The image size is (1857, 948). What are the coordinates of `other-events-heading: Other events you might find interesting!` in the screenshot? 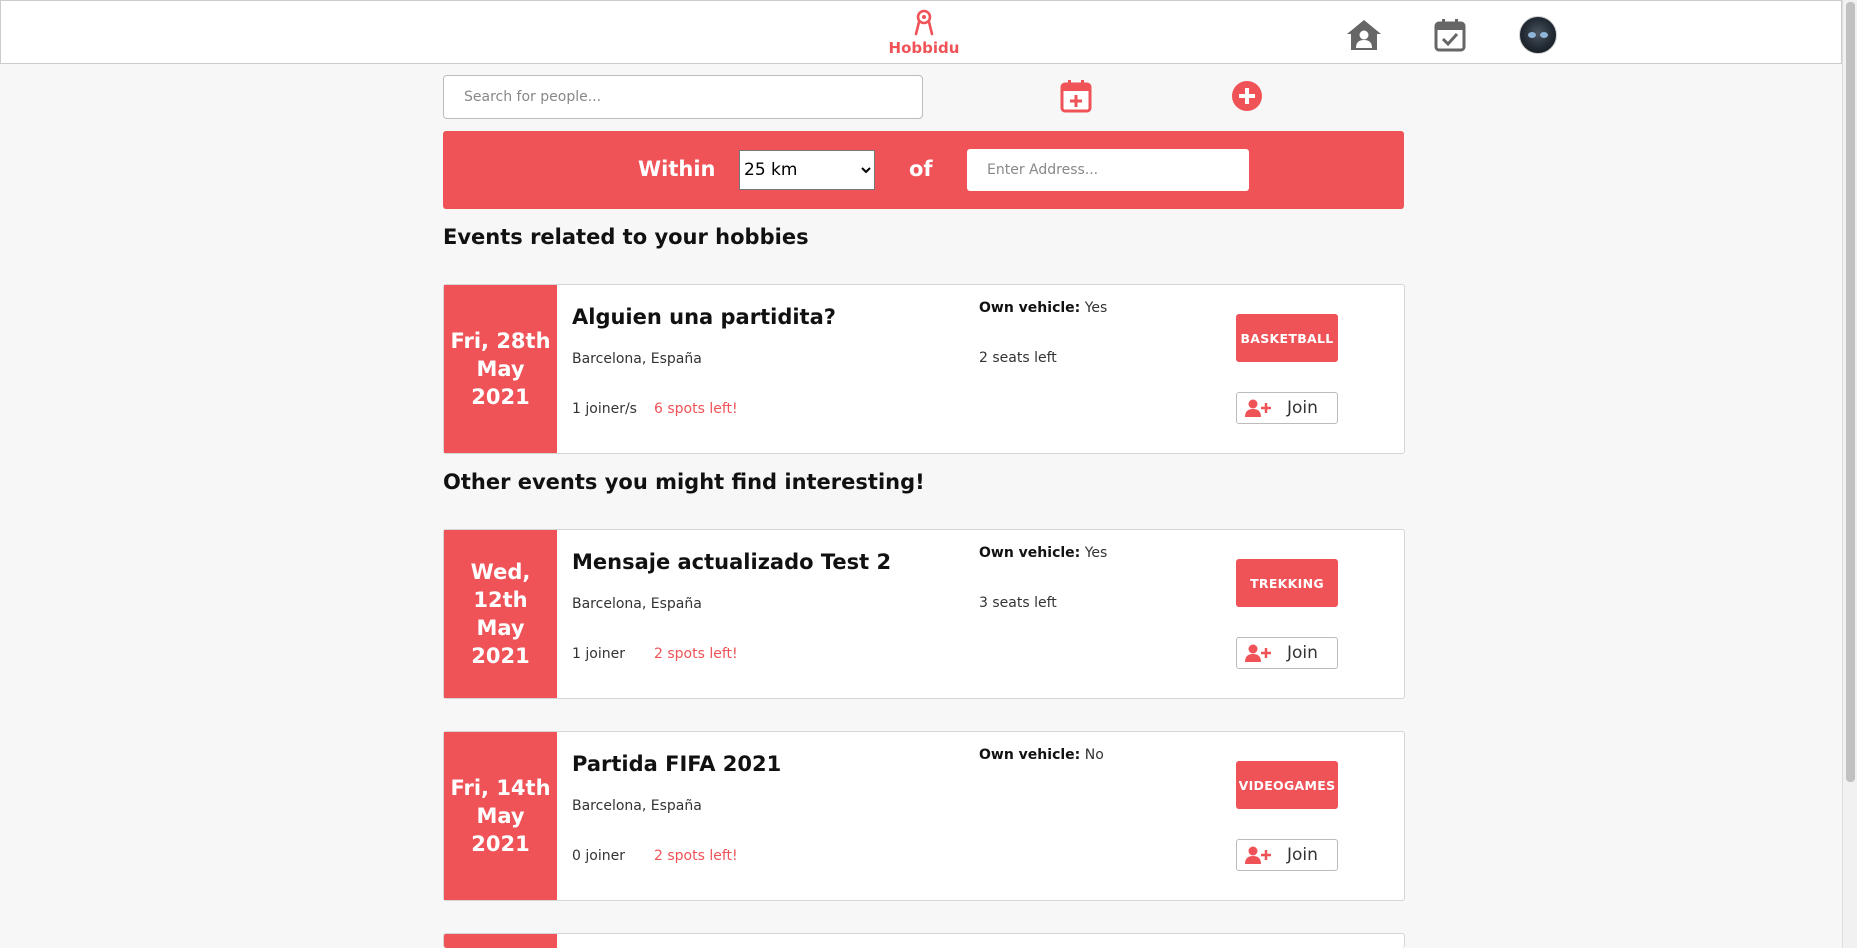 It's located at (684, 482).